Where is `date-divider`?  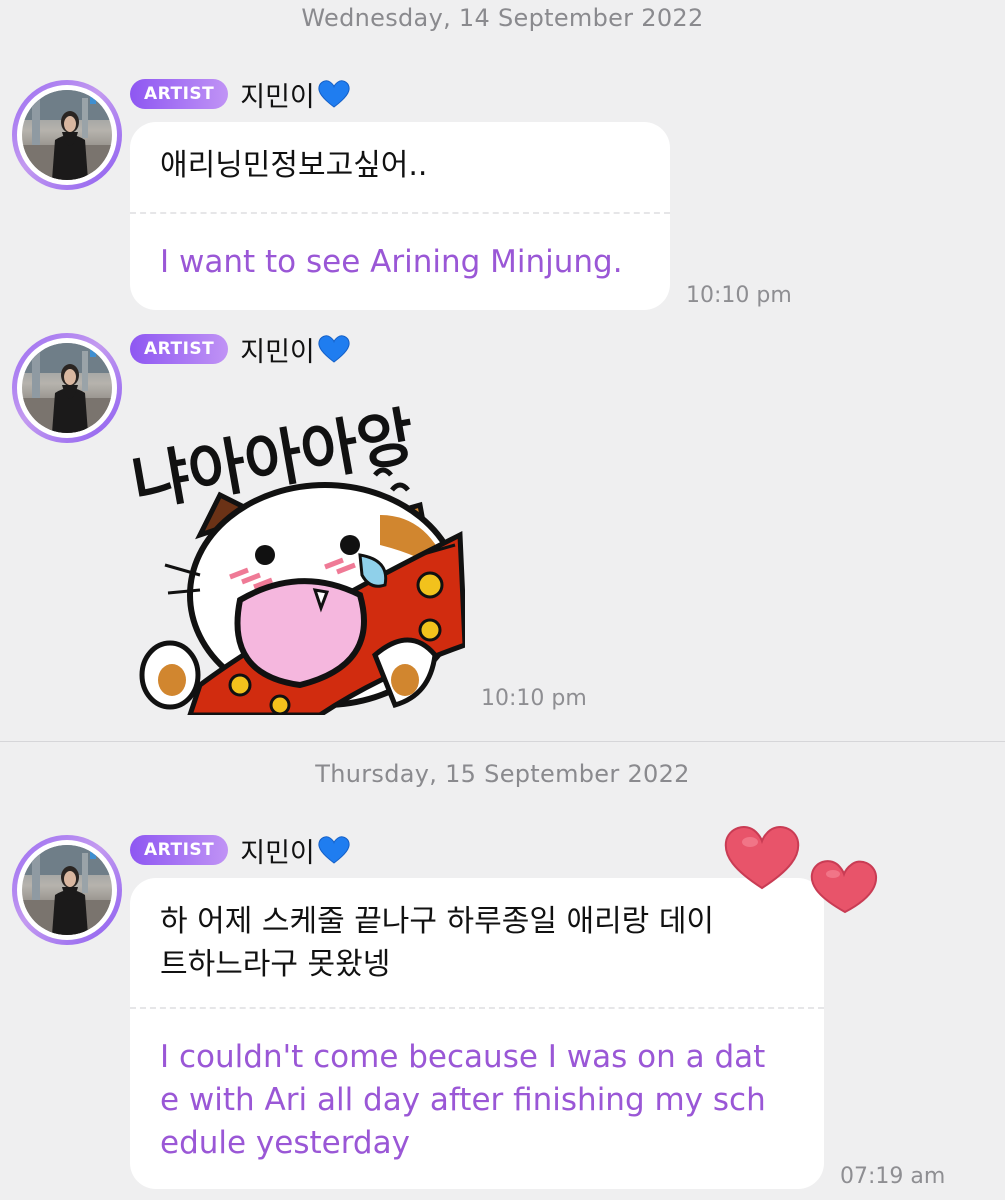
date-divider is located at coordinates (502, 741).